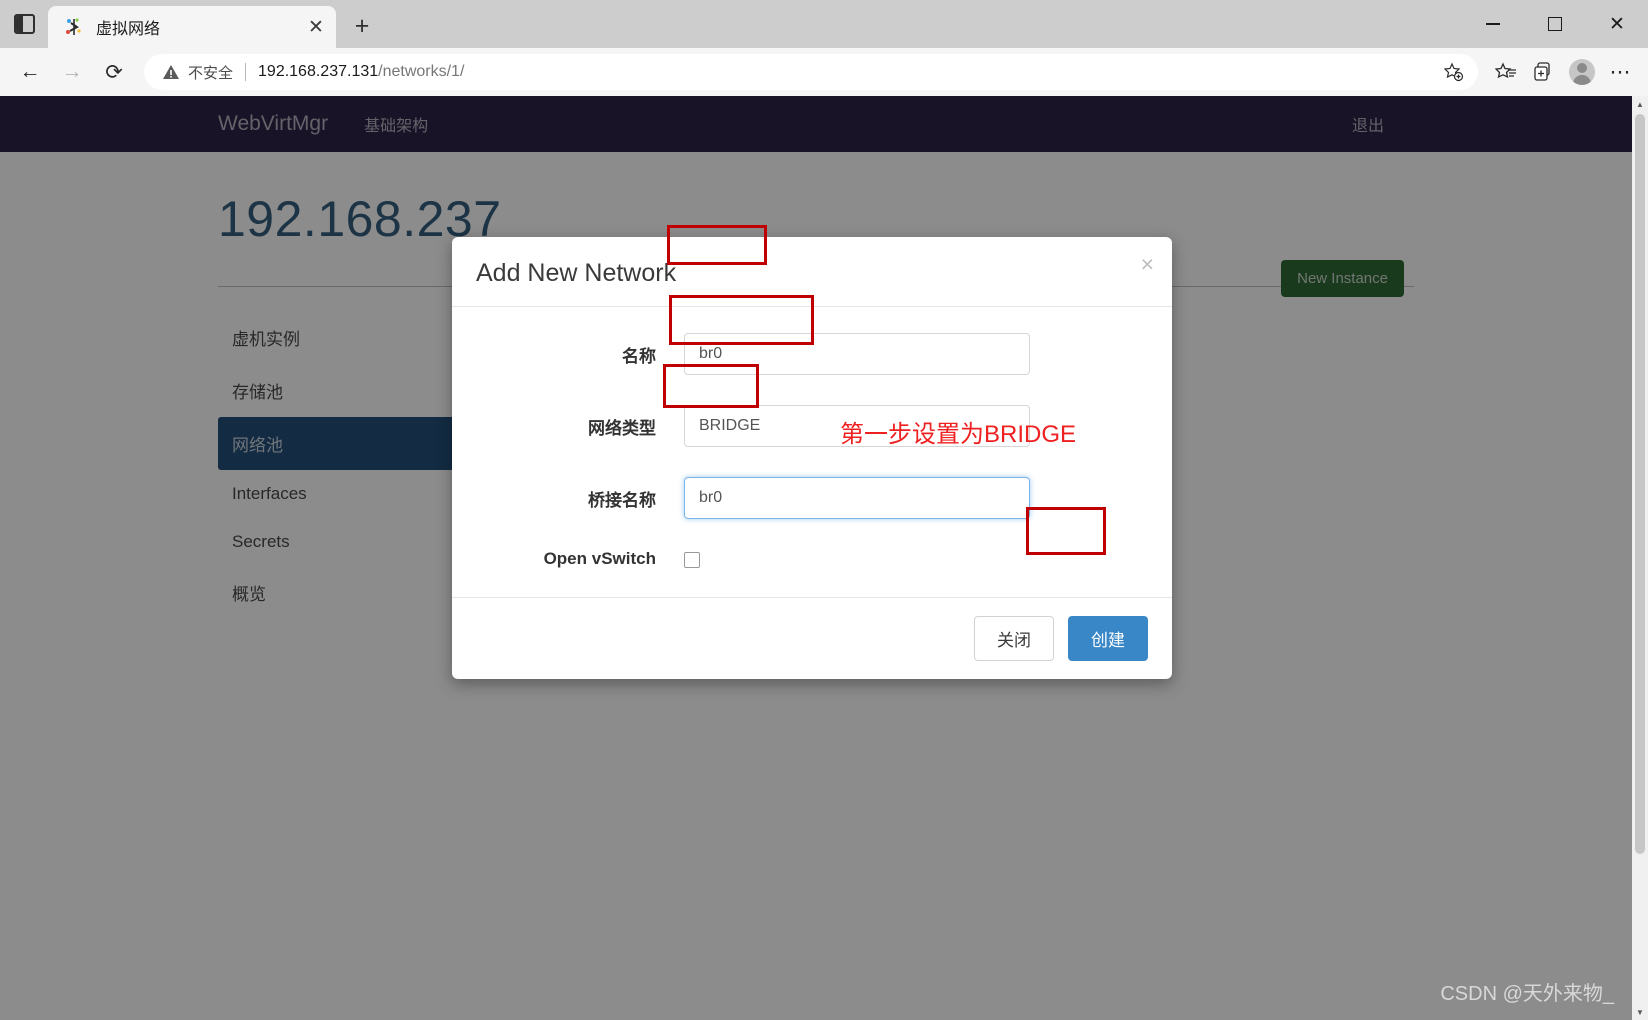 The width and height of the screenshot is (1648, 1020). Describe the element at coordinates (857, 498) in the screenshot. I see `bridge-name-input` at that location.